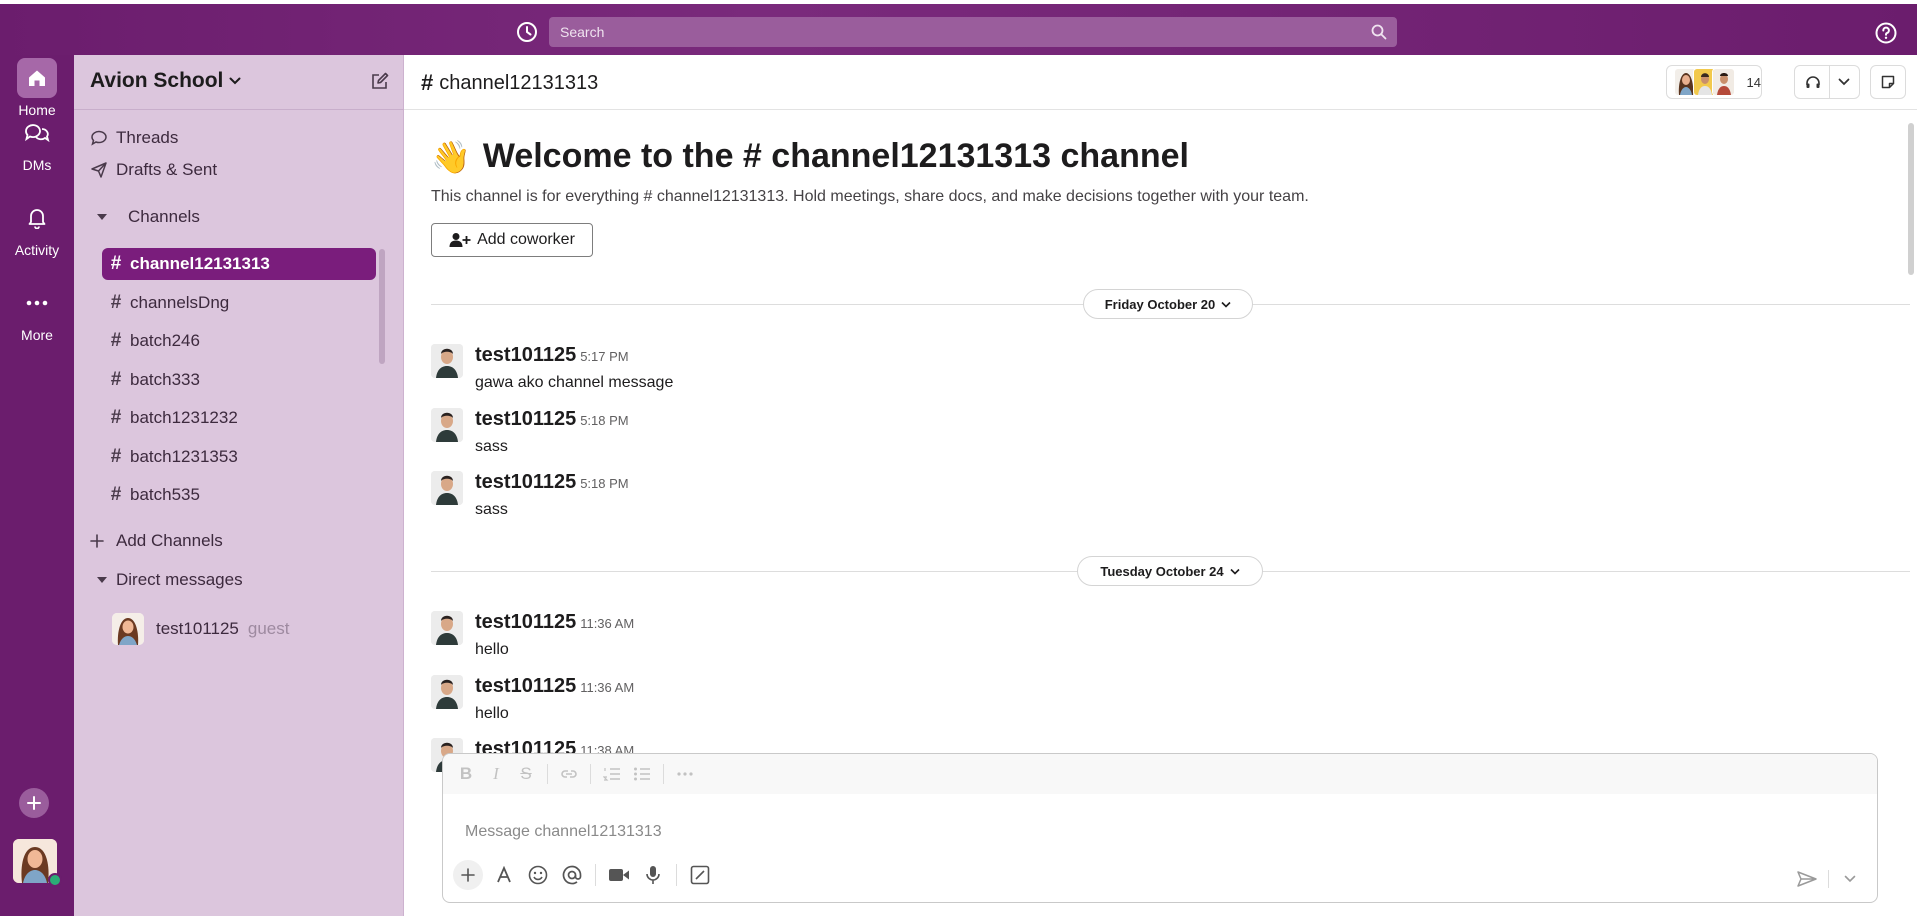  Describe the element at coordinates (37, 313) in the screenshot. I see `rail-more: More` at that location.